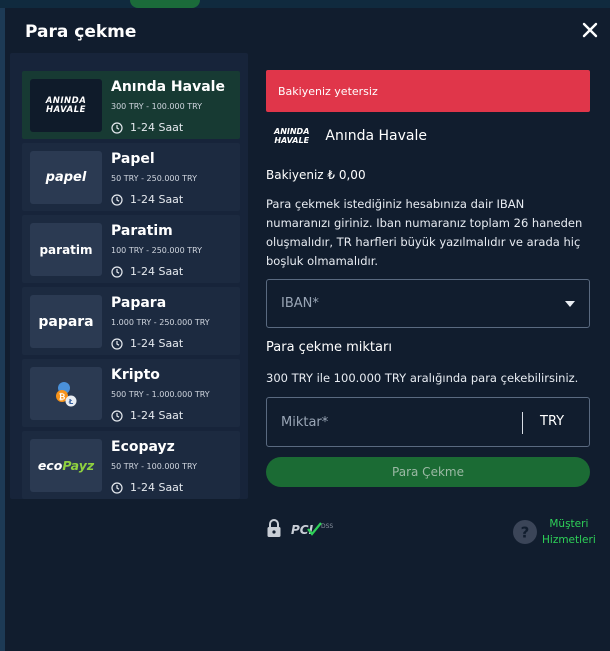  Describe the element at coordinates (168, 87) in the screenshot. I see `method-name: Anında Havale` at that location.